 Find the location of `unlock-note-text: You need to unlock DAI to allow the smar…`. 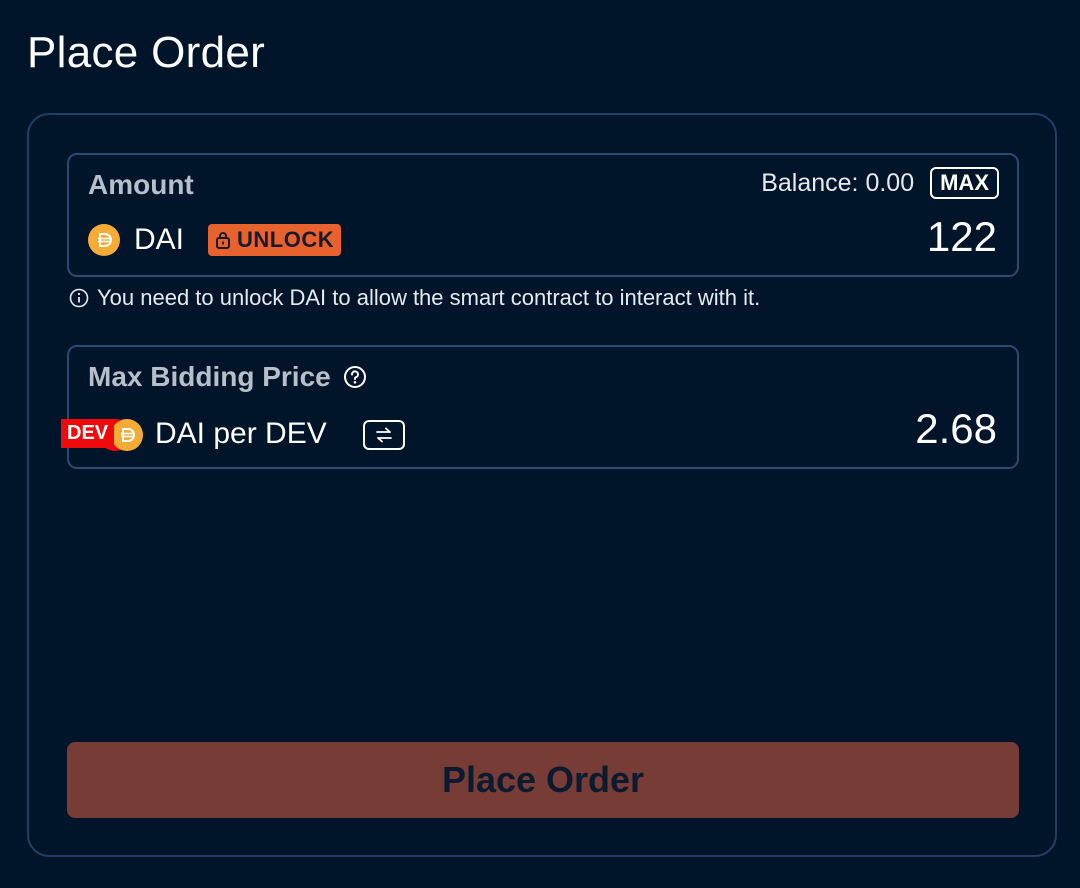

unlock-note-text: You need to unlock DAI to allow the smar… is located at coordinates (429, 297).